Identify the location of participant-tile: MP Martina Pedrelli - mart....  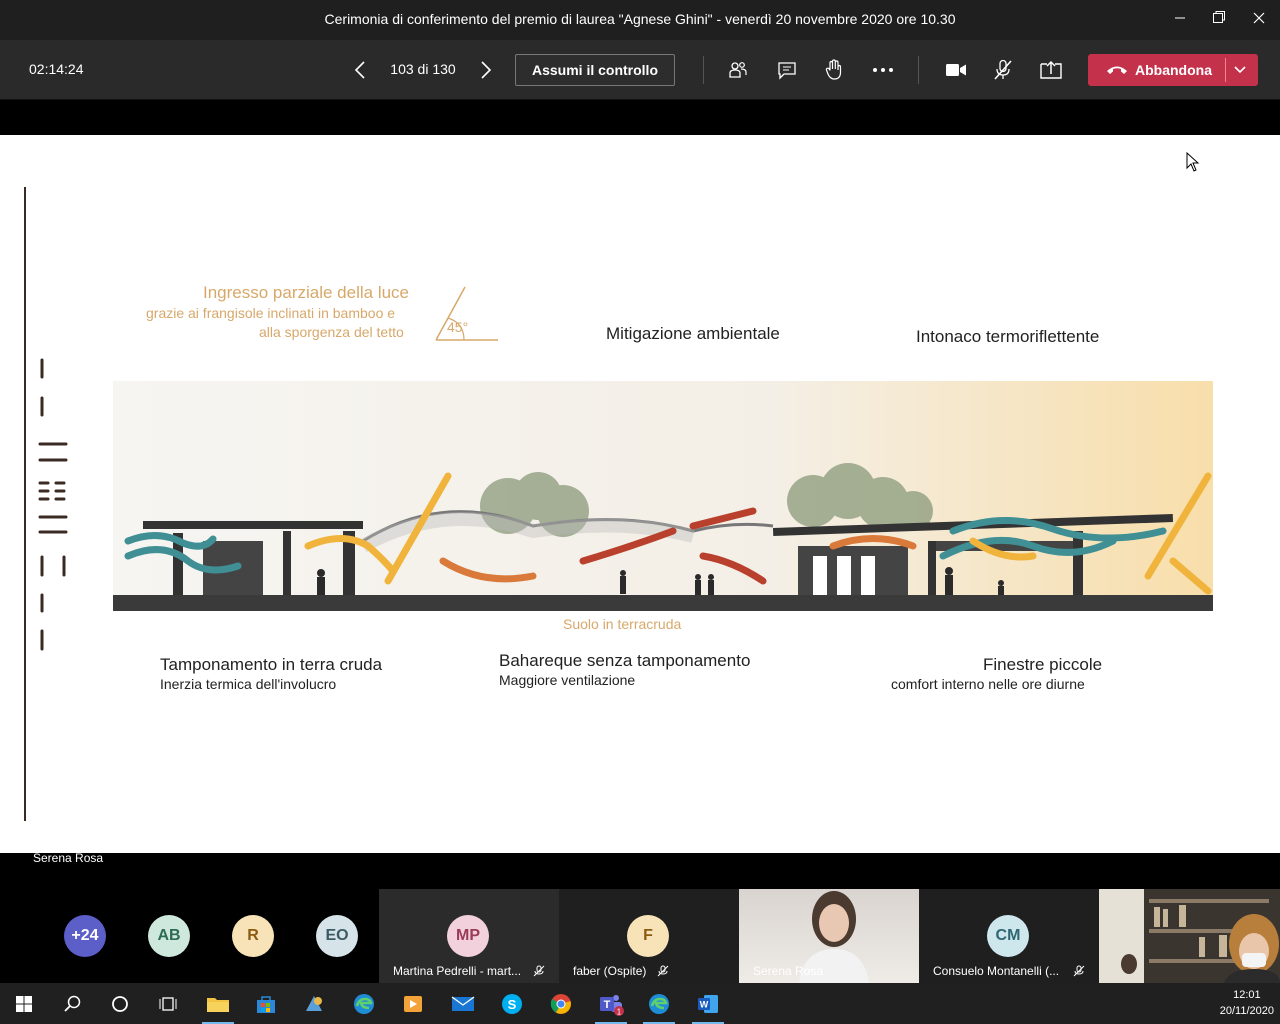
(469, 936).